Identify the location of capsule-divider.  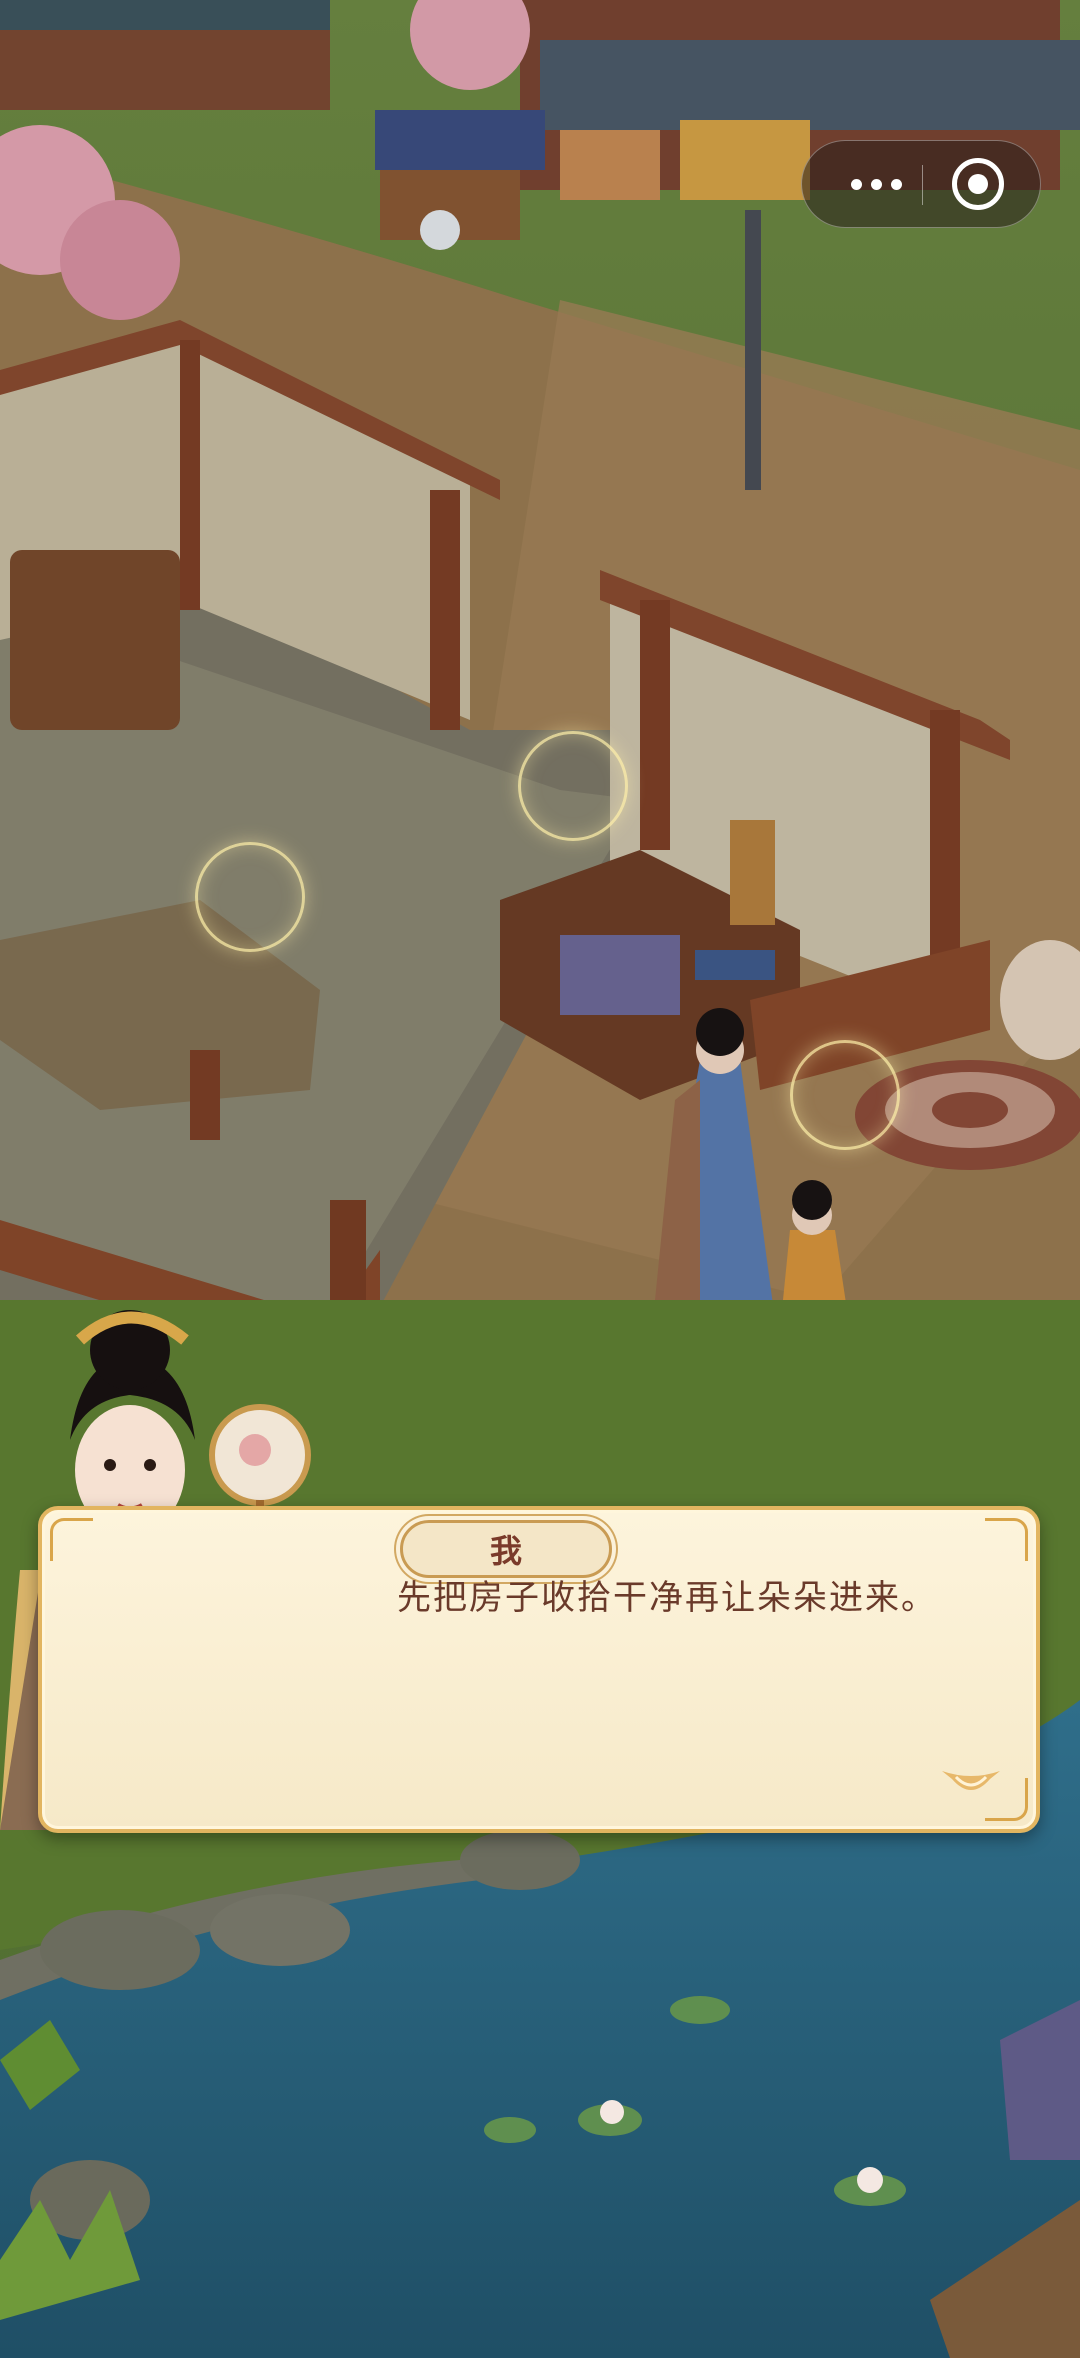
(922, 185).